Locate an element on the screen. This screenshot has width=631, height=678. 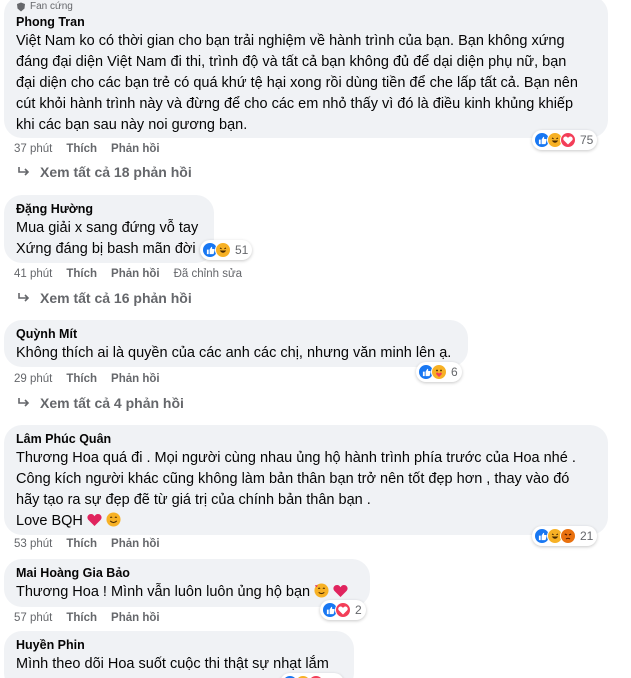
angry-reaction-icon is located at coordinates (568, 536).